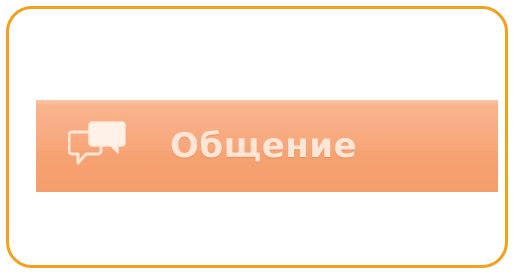 The width and height of the screenshot is (520, 280). I want to click on communication-label: Общение, so click(264, 146).